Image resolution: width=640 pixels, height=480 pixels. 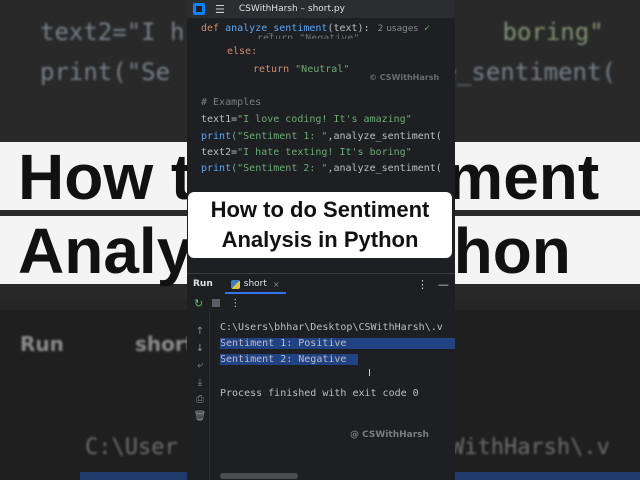 What do you see at coordinates (242, 51) in the screenshot?
I see `code-line-else: else:` at bounding box center [242, 51].